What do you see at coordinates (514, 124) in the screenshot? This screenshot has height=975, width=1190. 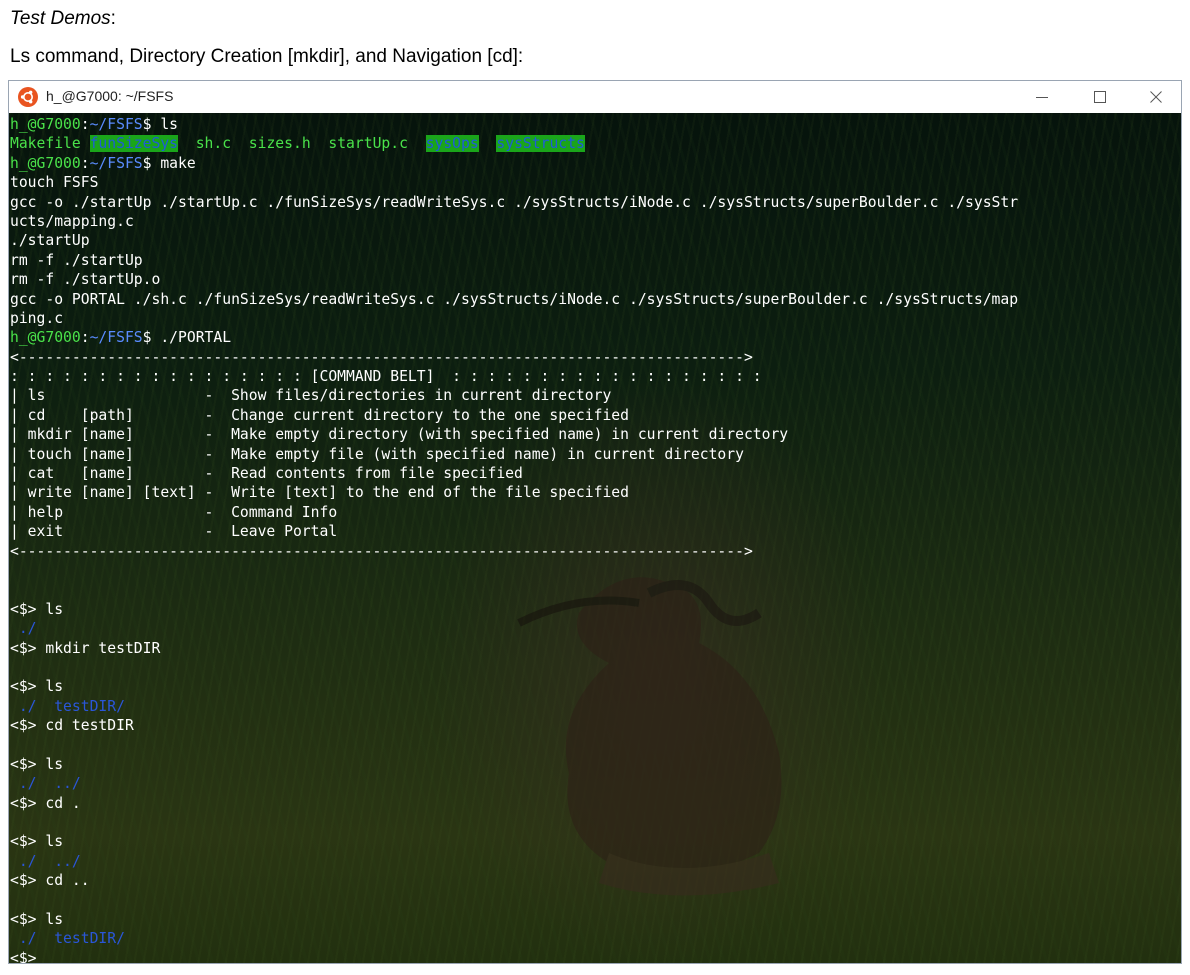 I see `terminal-line: h_@G7000:~/FSFS$ ls` at bounding box center [514, 124].